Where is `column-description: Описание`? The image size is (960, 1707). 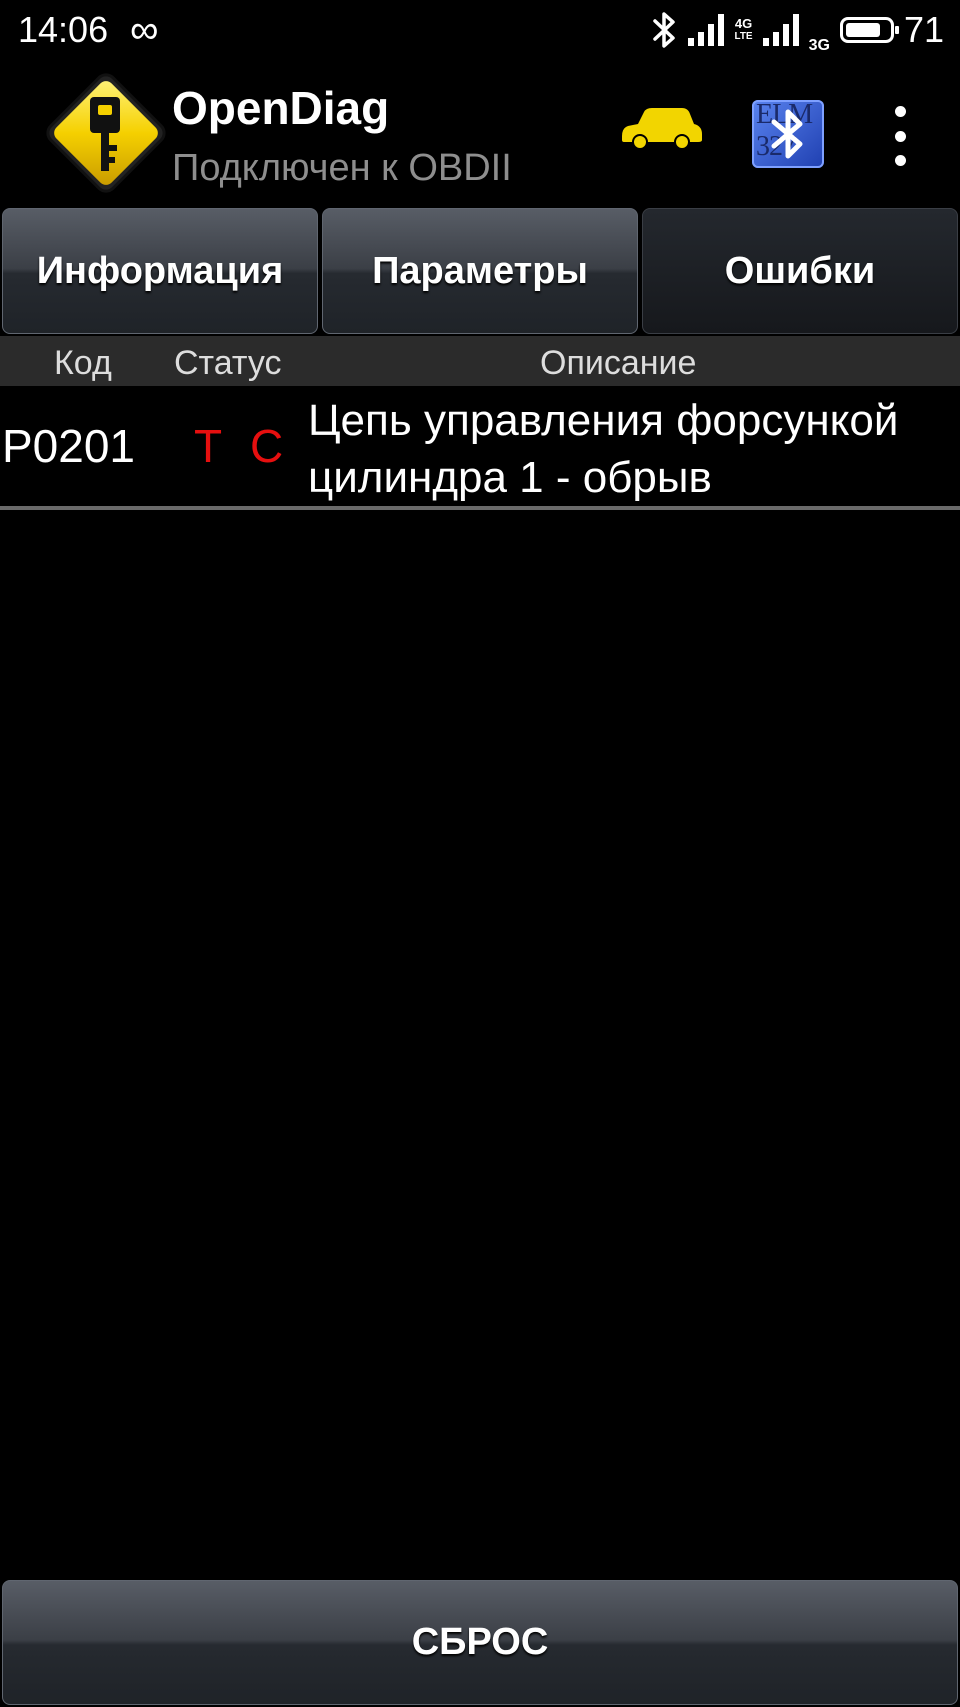 column-description: Описание is located at coordinates (618, 363).